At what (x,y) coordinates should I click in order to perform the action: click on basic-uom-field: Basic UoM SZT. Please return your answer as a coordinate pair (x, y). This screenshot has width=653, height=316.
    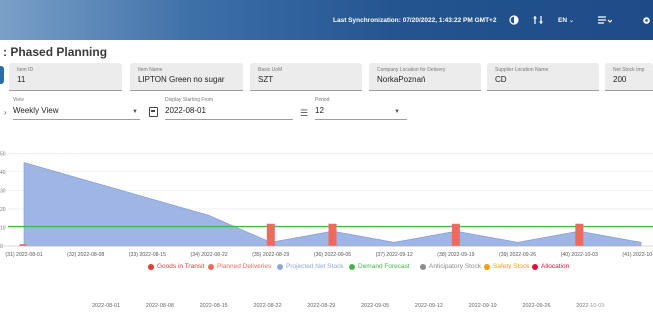
    Looking at the image, I should click on (306, 77).